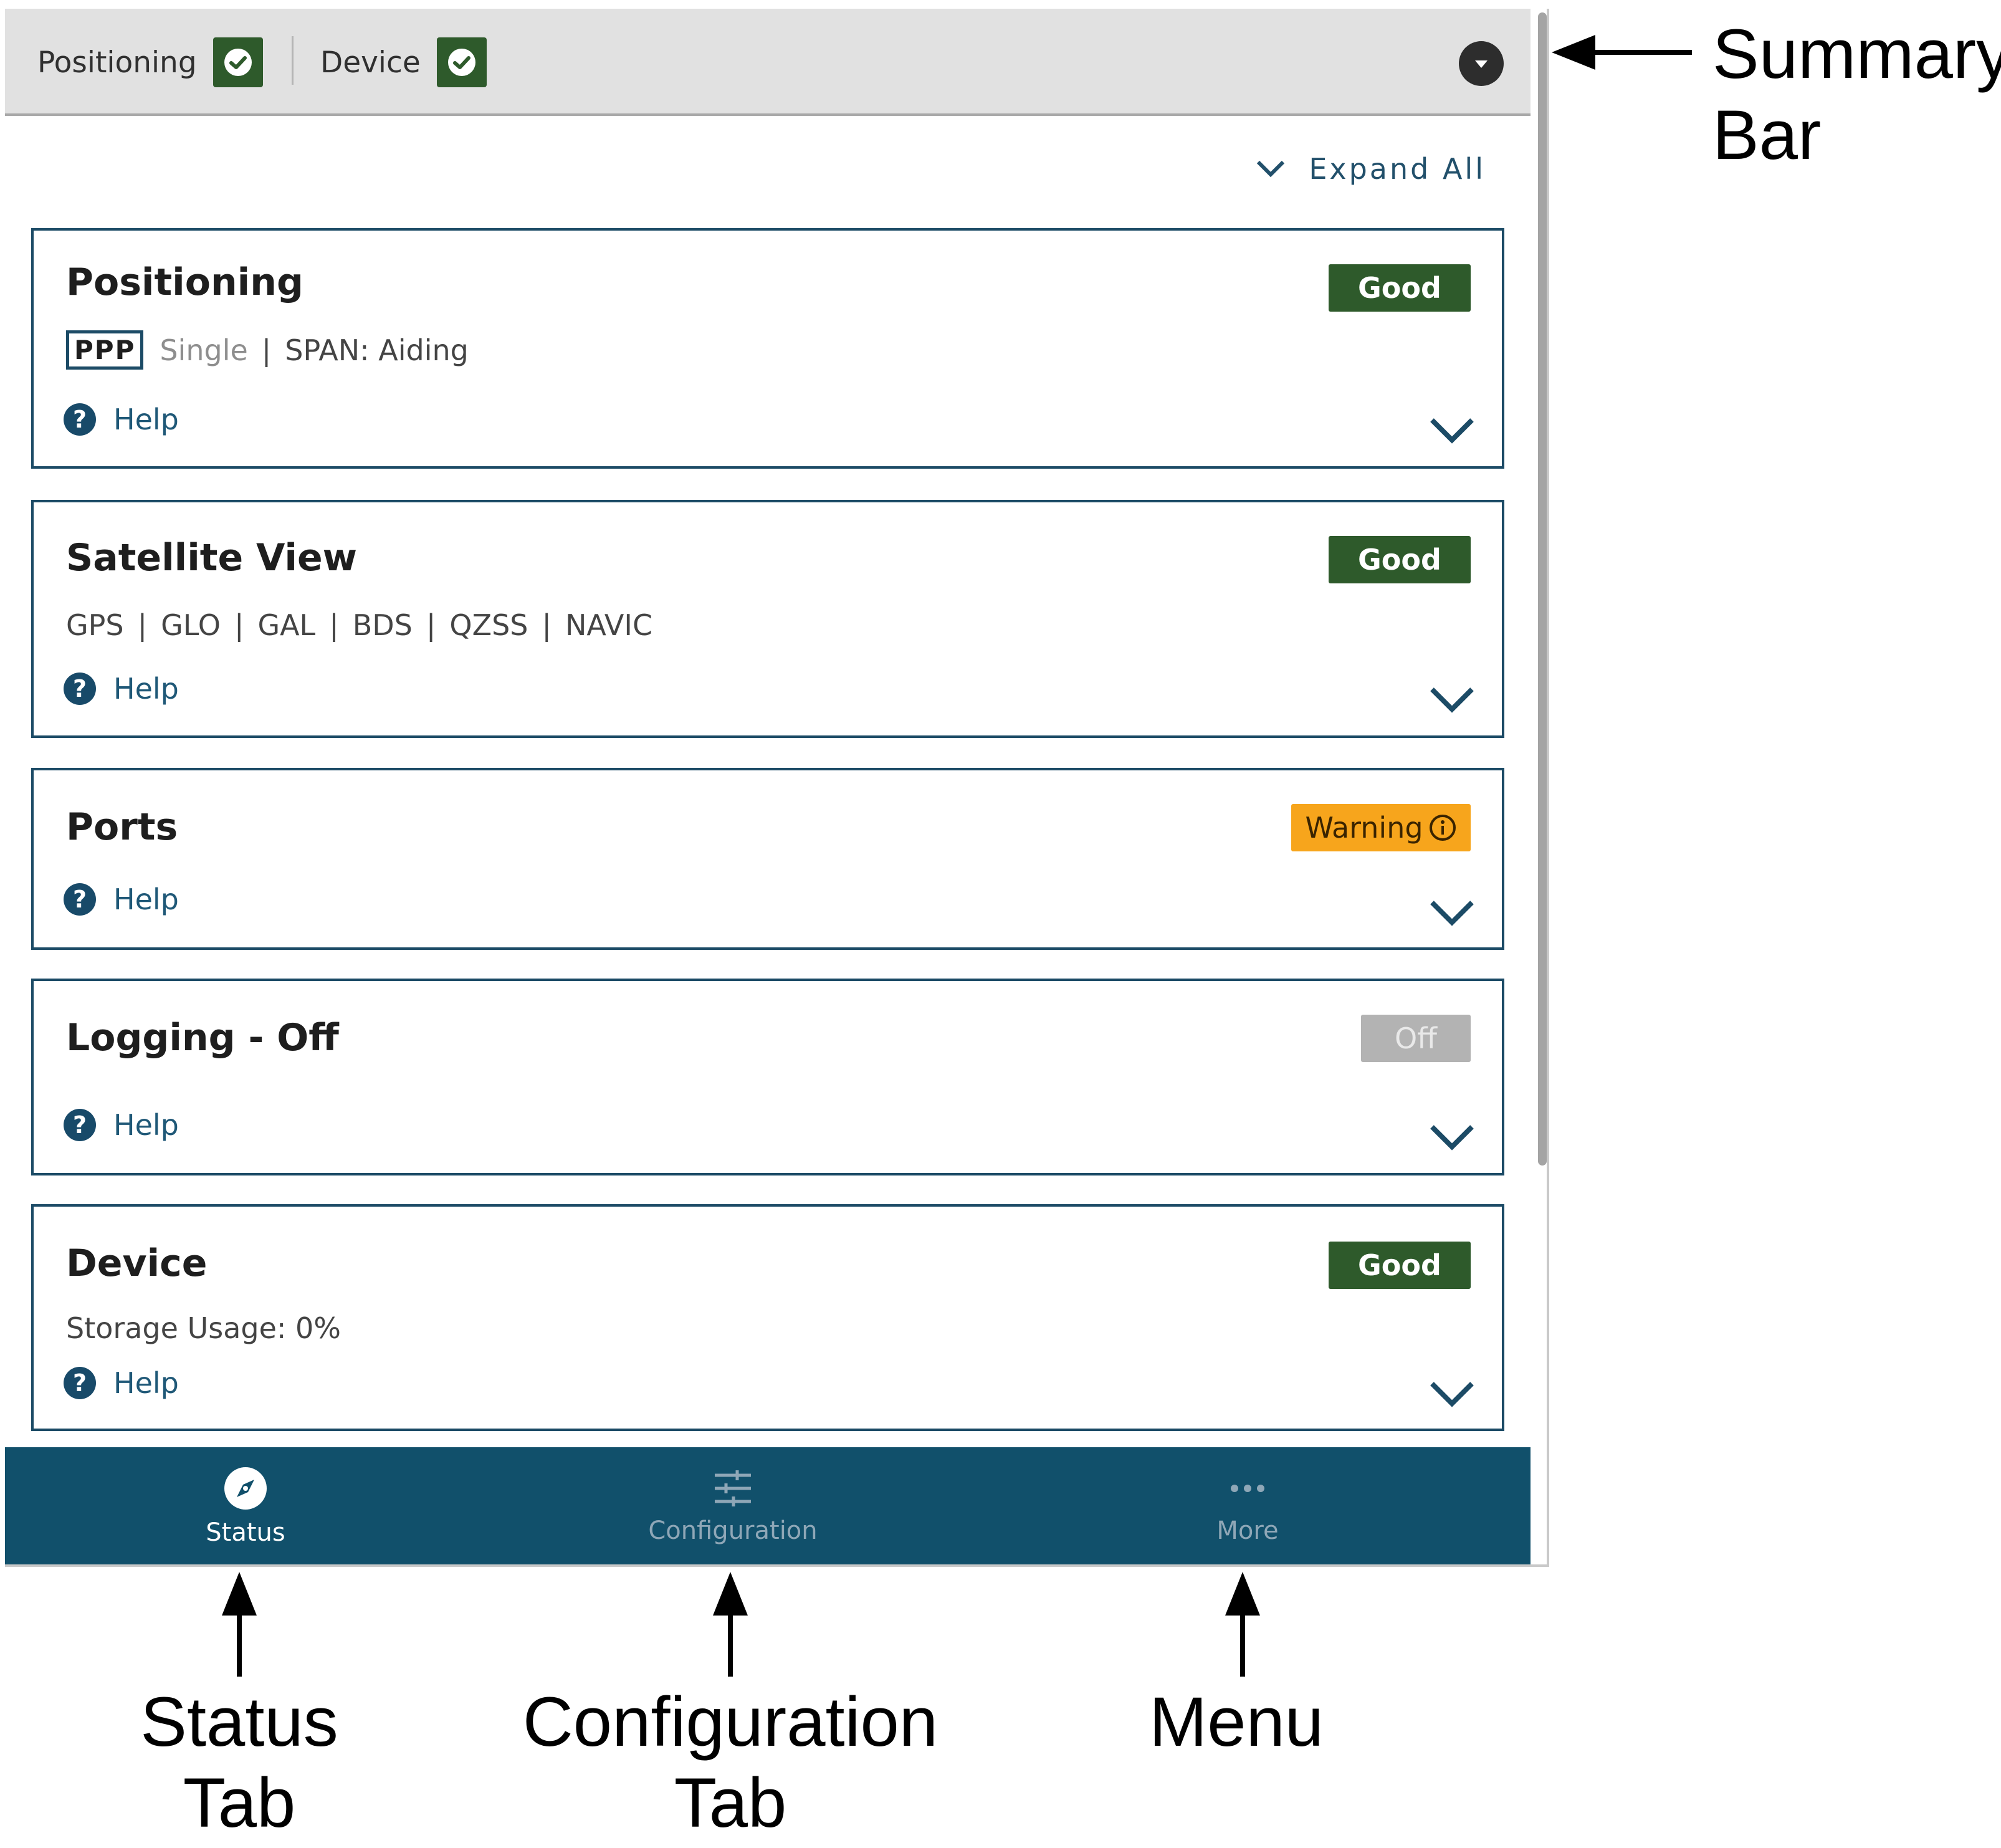 This screenshot has height=1848, width=2001. I want to click on status-tab-callout: Status Tab, so click(239, 1763).